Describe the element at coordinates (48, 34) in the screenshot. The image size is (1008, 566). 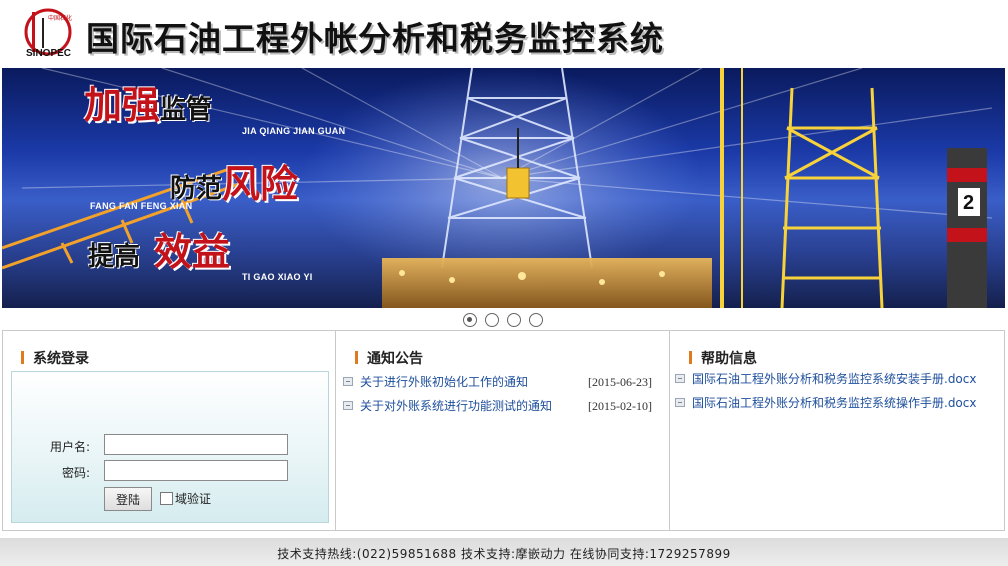
I see `sinopec-logo: 中国石化 SINOPEC` at that location.